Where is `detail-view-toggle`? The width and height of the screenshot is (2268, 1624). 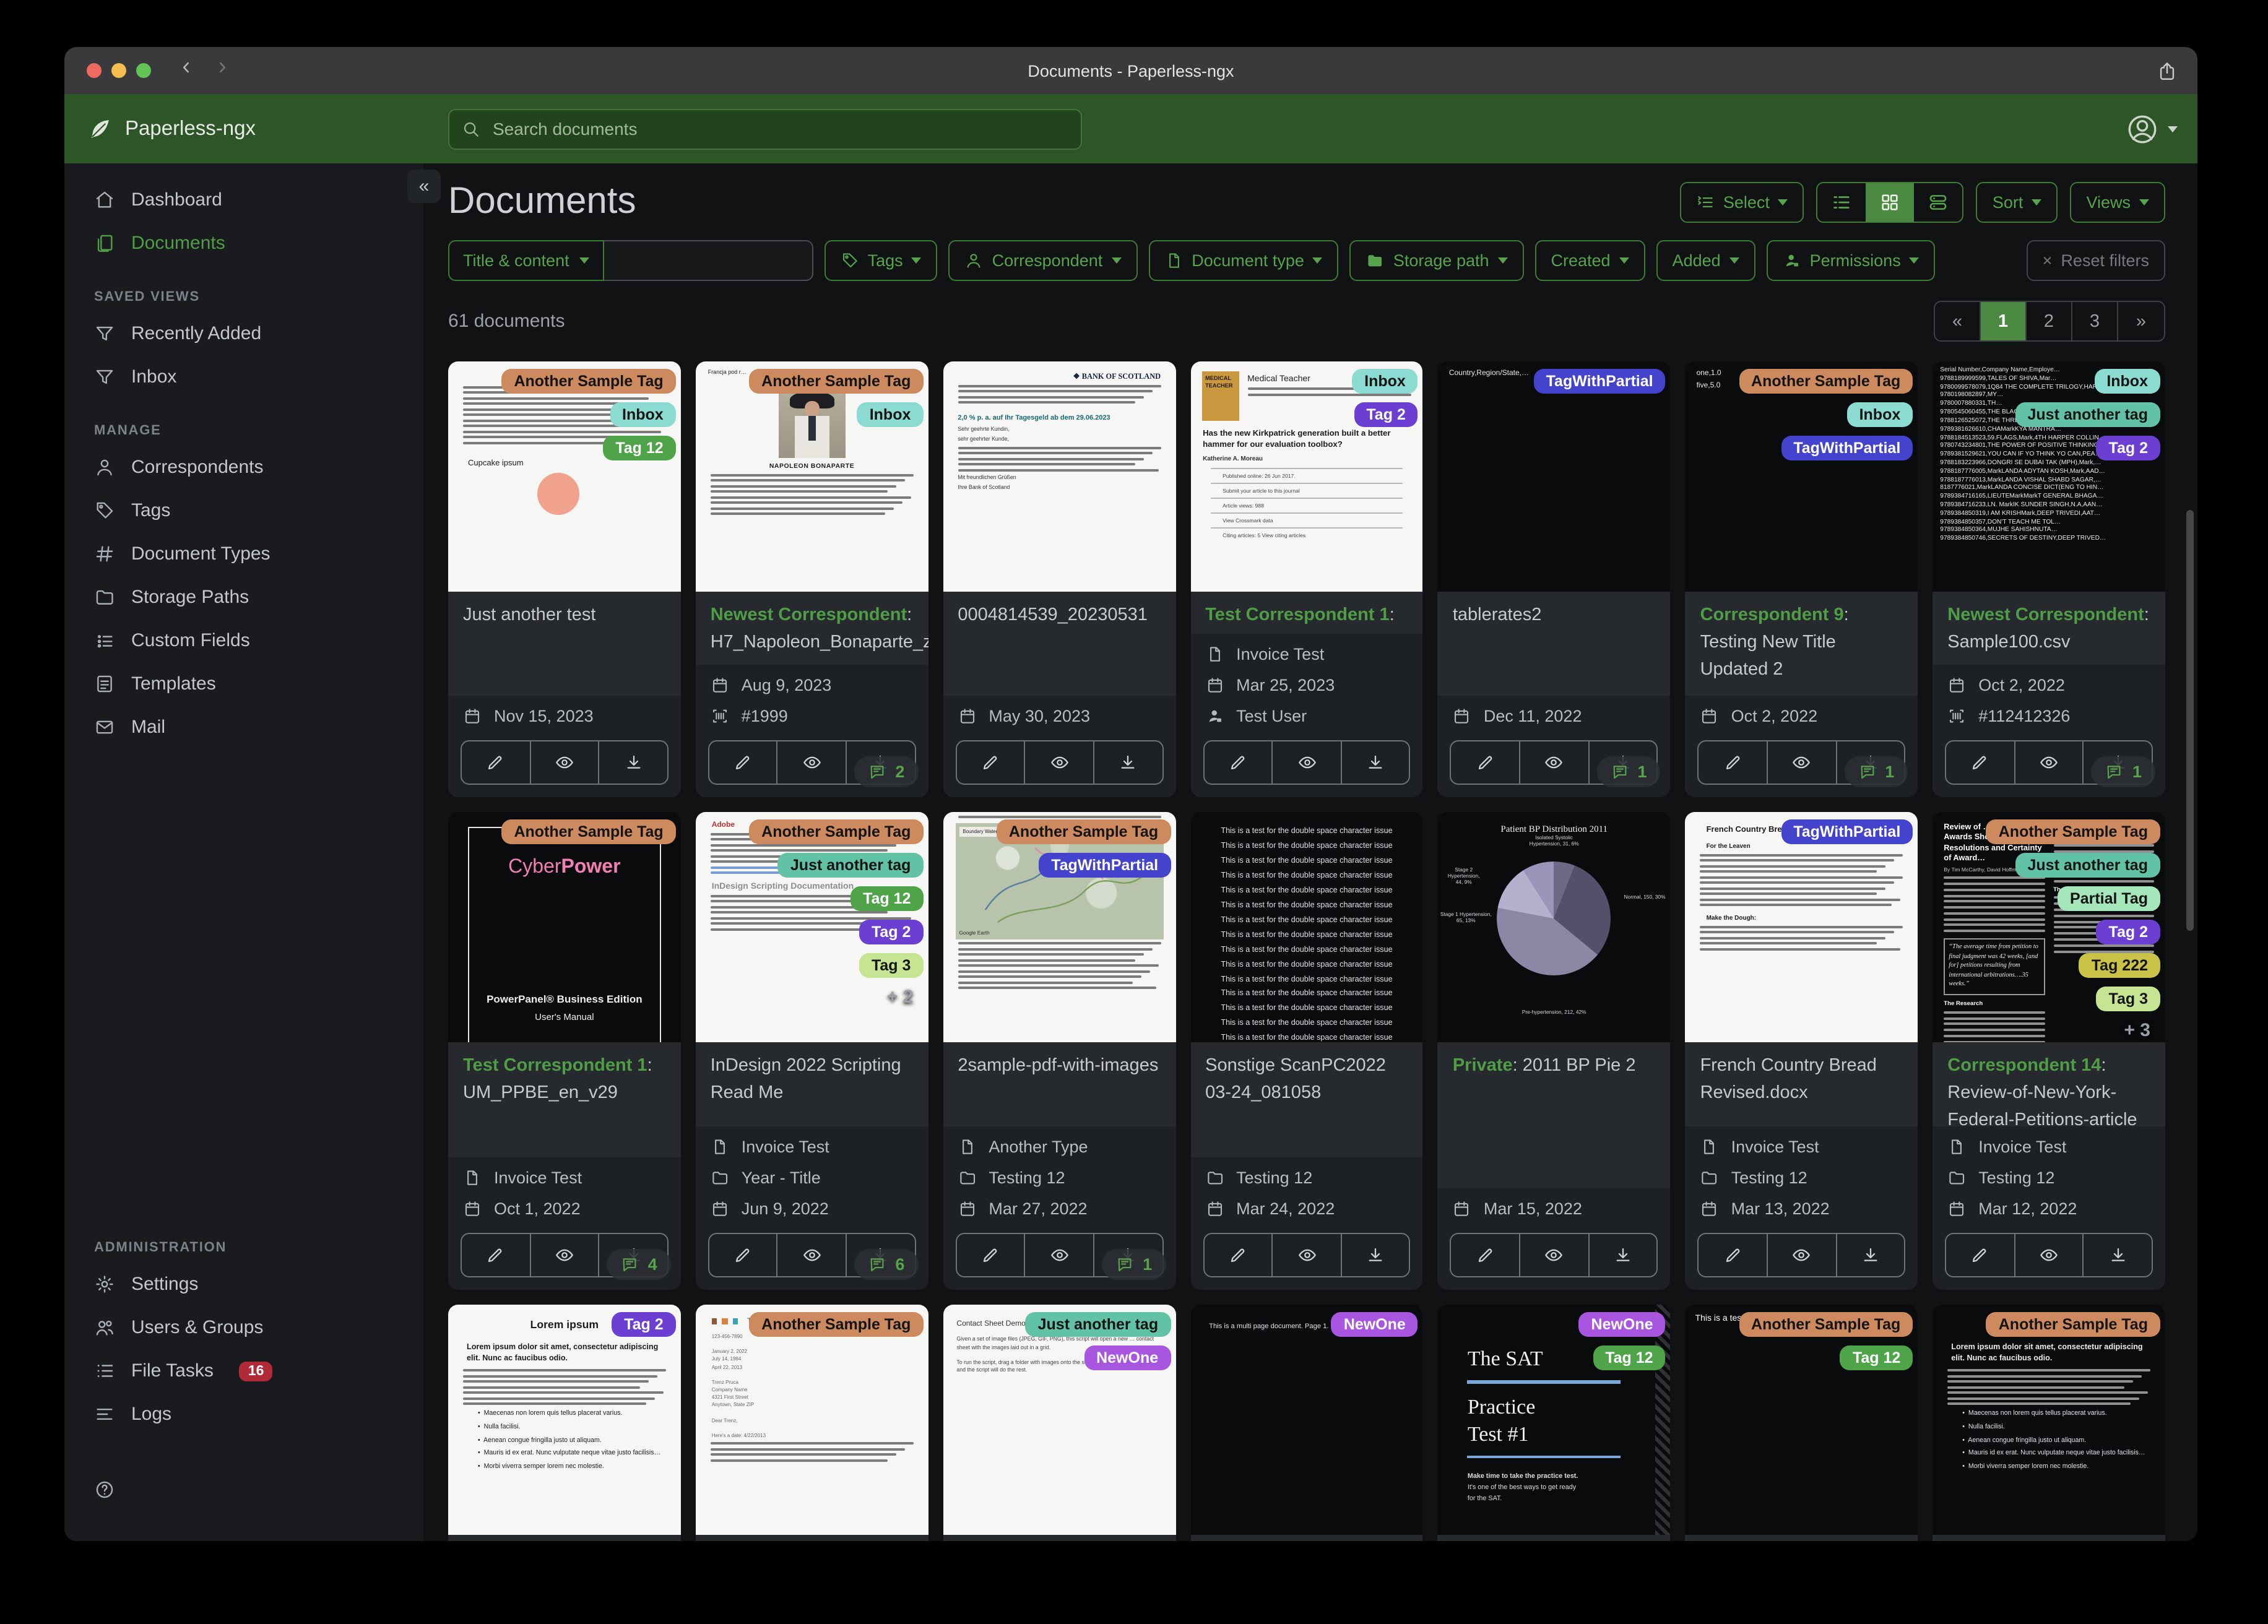 detail-view-toggle is located at coordinates (1939, 202).